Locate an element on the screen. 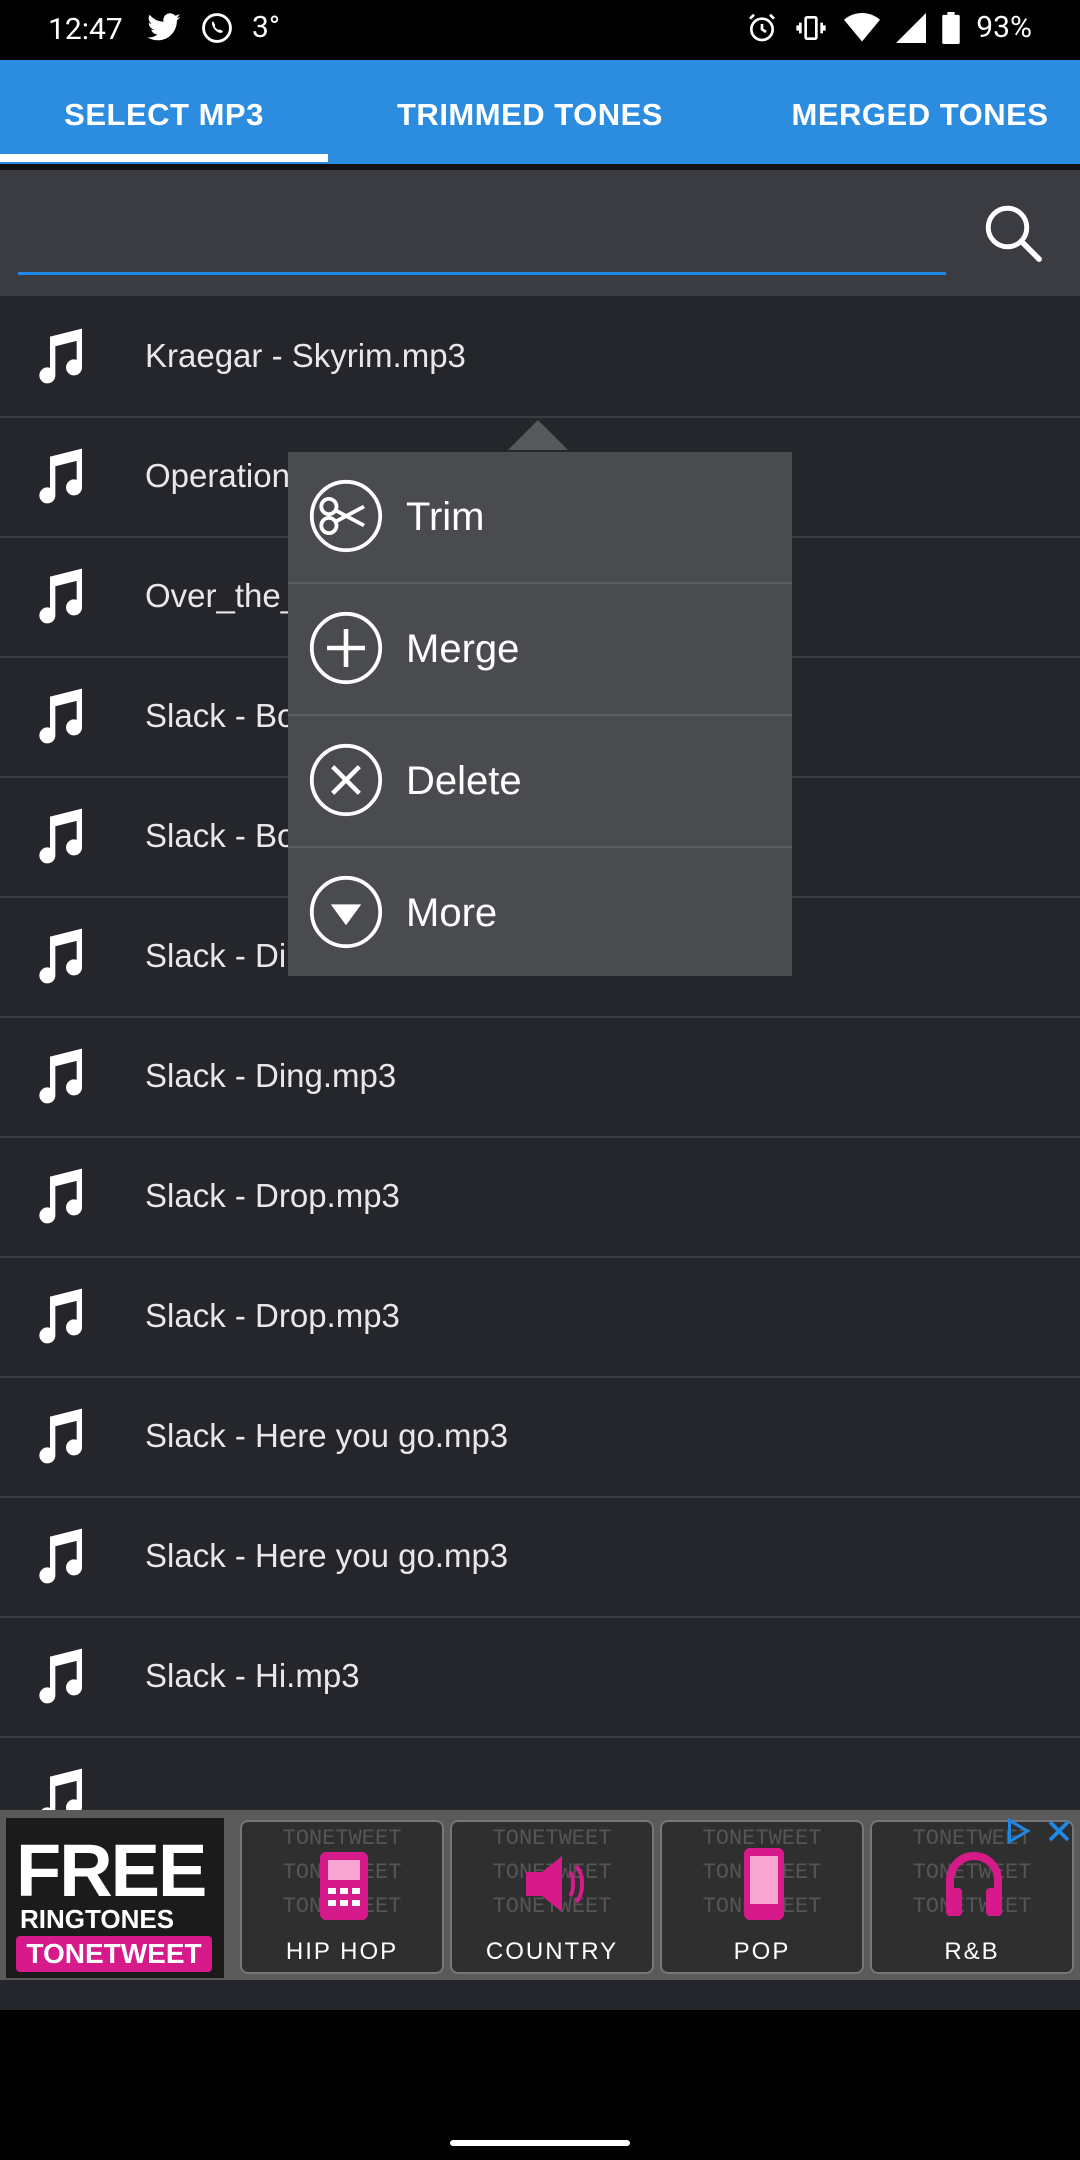 This screenshot has width=1080, height=2160. file-name: Kraegar - Skyrim.mp3 is located at coordinates (305, 355).